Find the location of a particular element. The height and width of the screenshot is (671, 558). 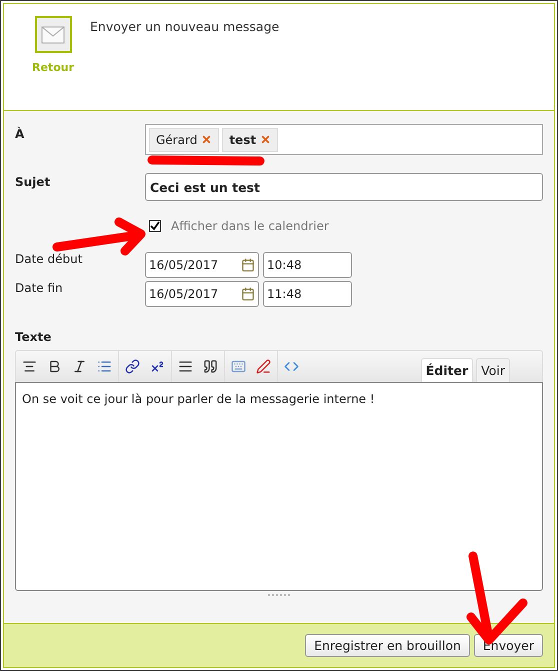

field-label: Sujet is located at coordinates (33, 181).